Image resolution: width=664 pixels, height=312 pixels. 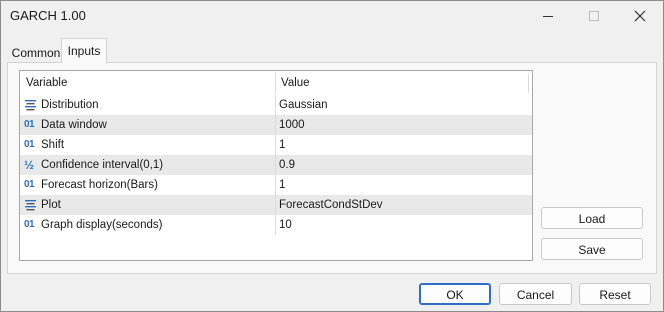 I want to click on row-value: Gaussian, so click(x=303, y=105).